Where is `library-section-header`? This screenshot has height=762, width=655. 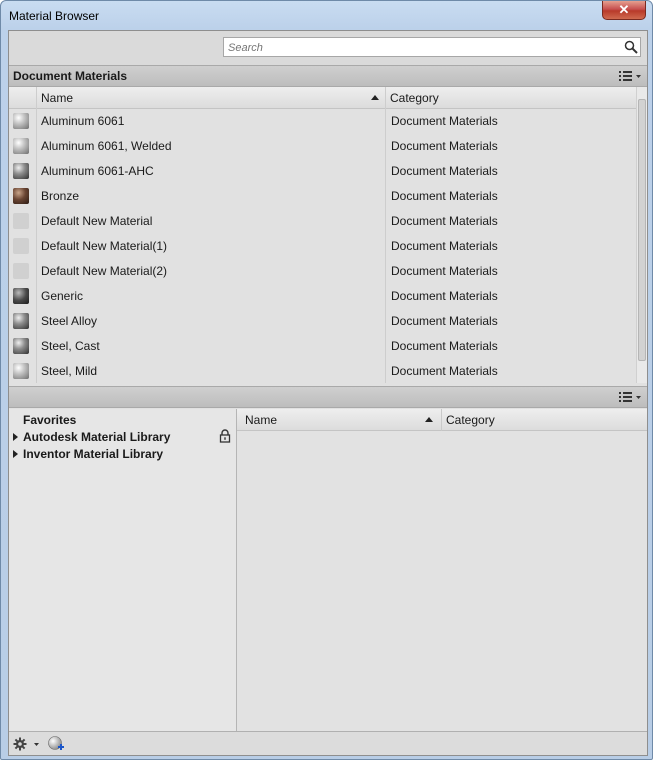 library-section-header is located at coordinates (328, 397).